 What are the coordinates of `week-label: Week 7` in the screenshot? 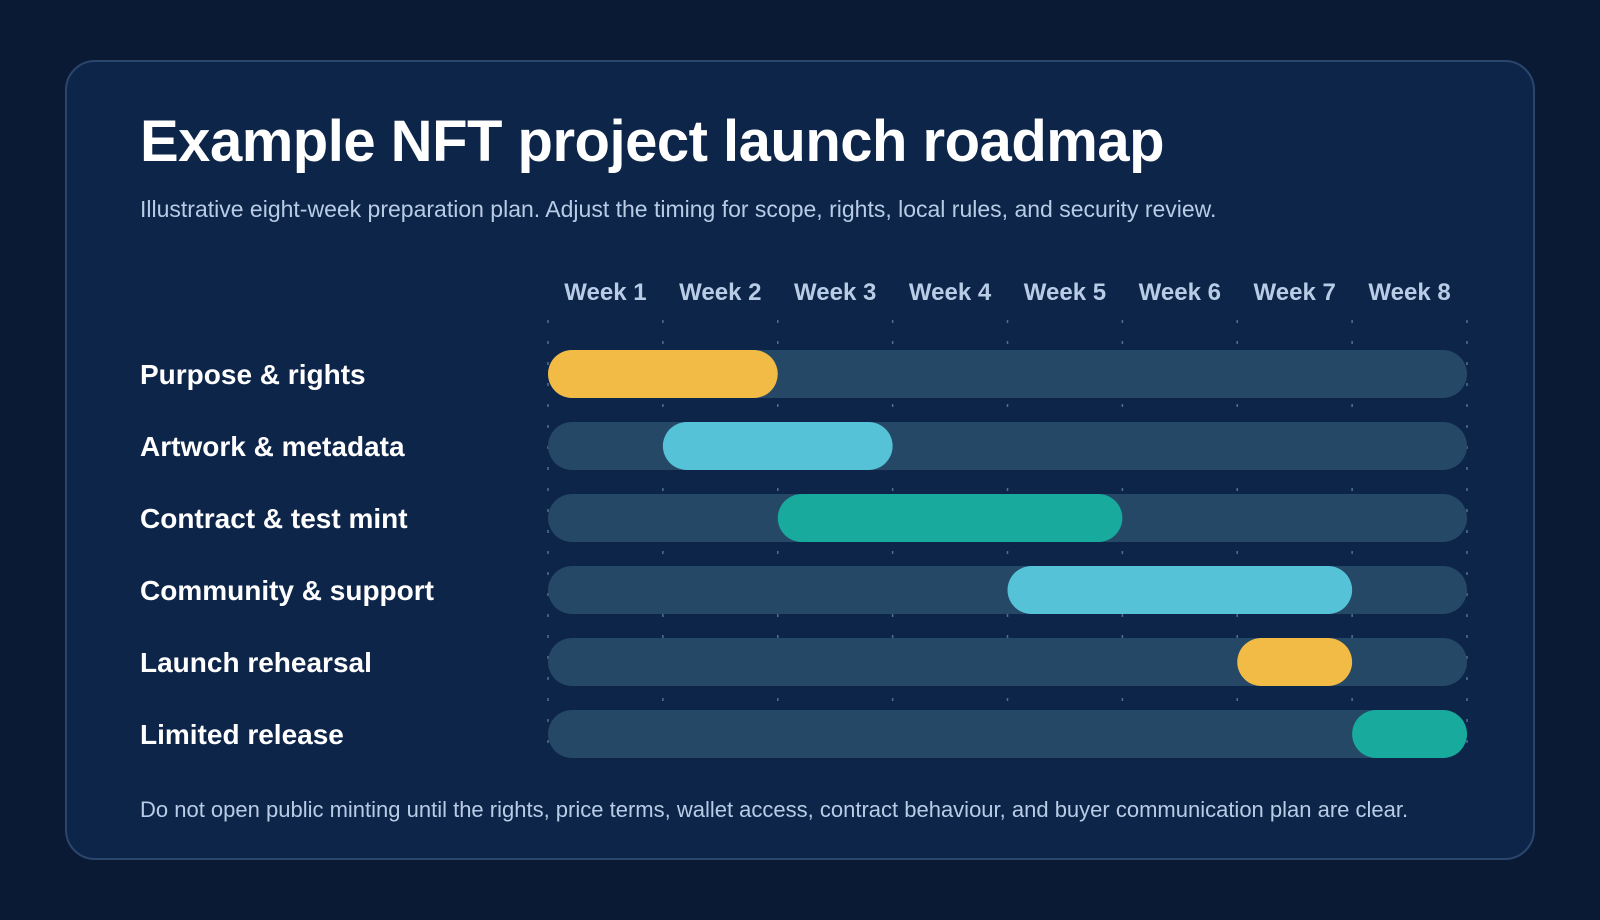 It's located at (1295, 292).